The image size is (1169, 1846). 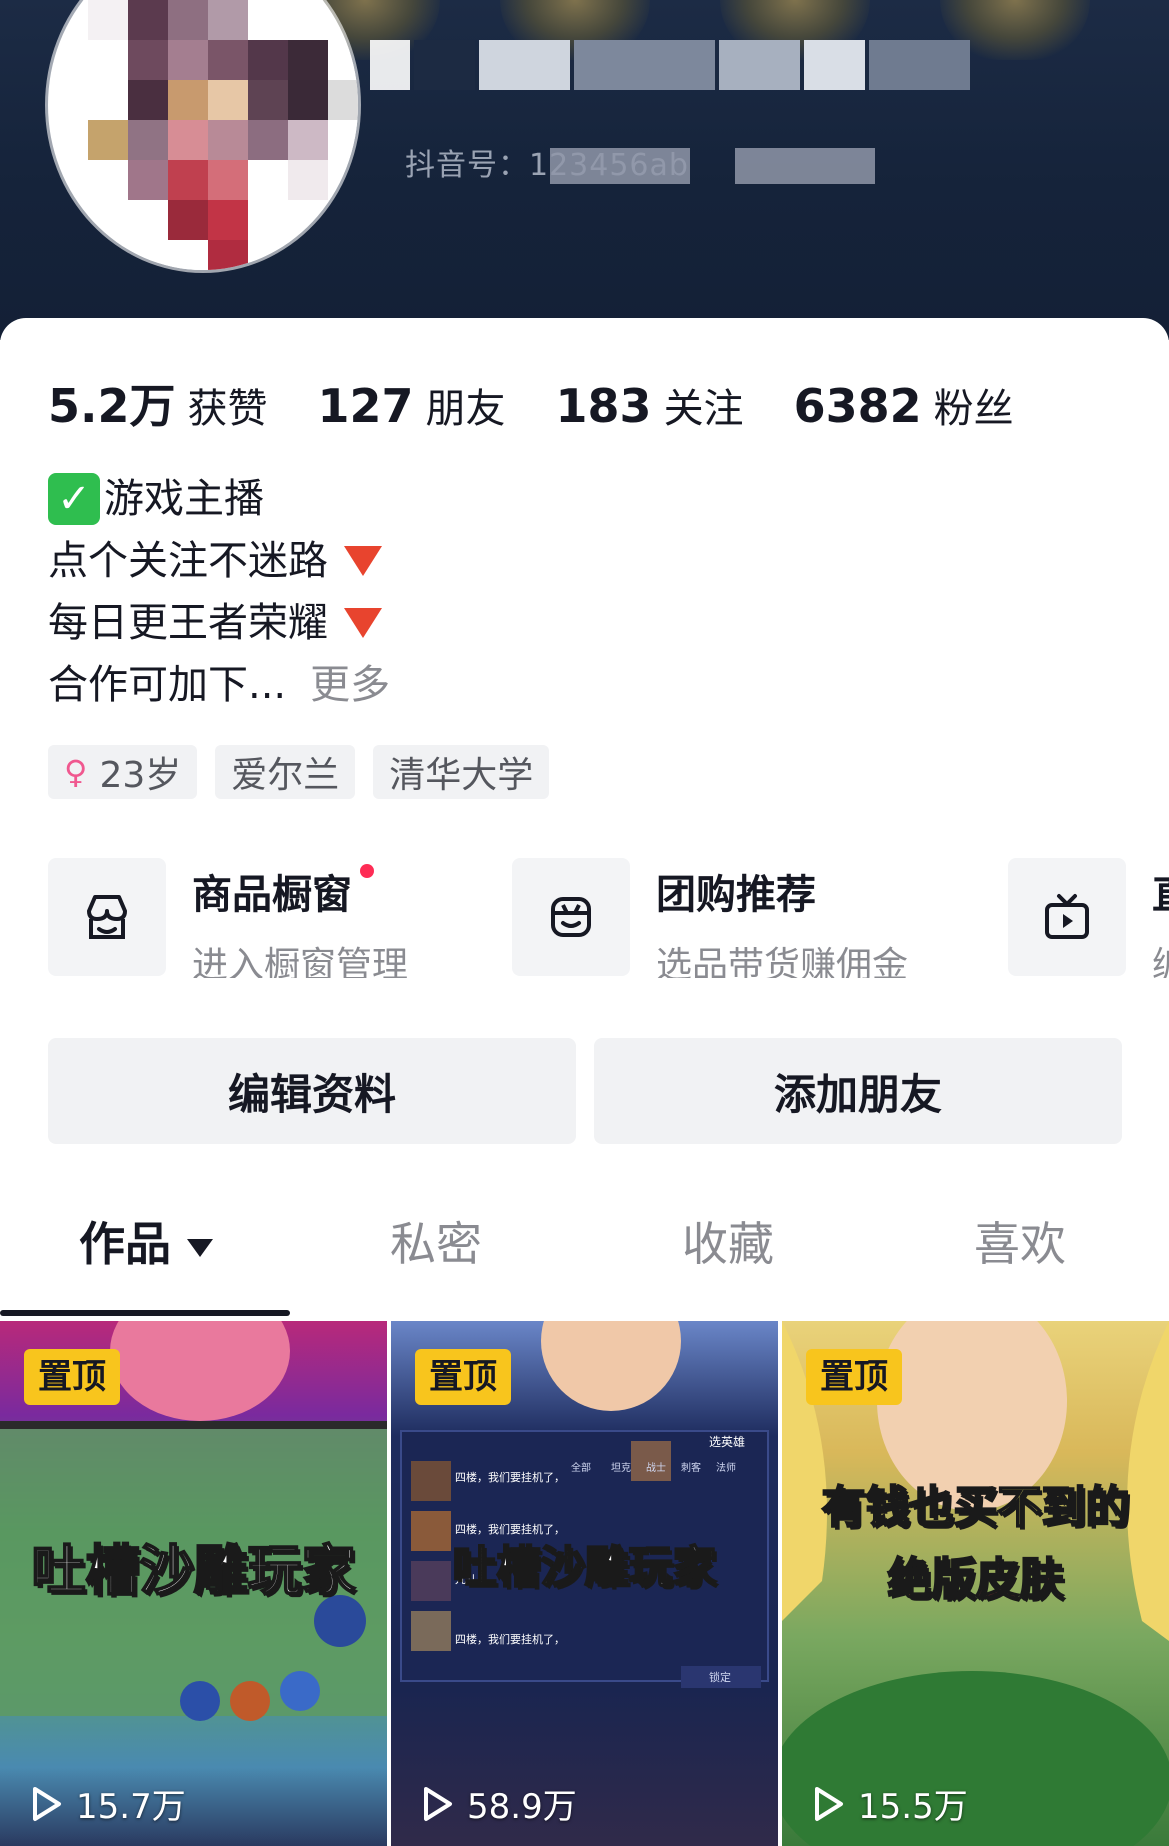 I want to click on stat-number: 127, so click(x=365, y=406).